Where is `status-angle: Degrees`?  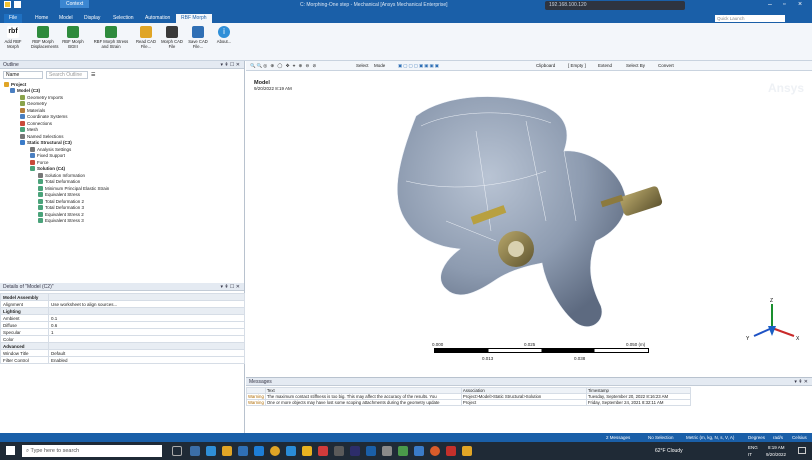 status-angle: Degrees is located at coordinates (756, 437).